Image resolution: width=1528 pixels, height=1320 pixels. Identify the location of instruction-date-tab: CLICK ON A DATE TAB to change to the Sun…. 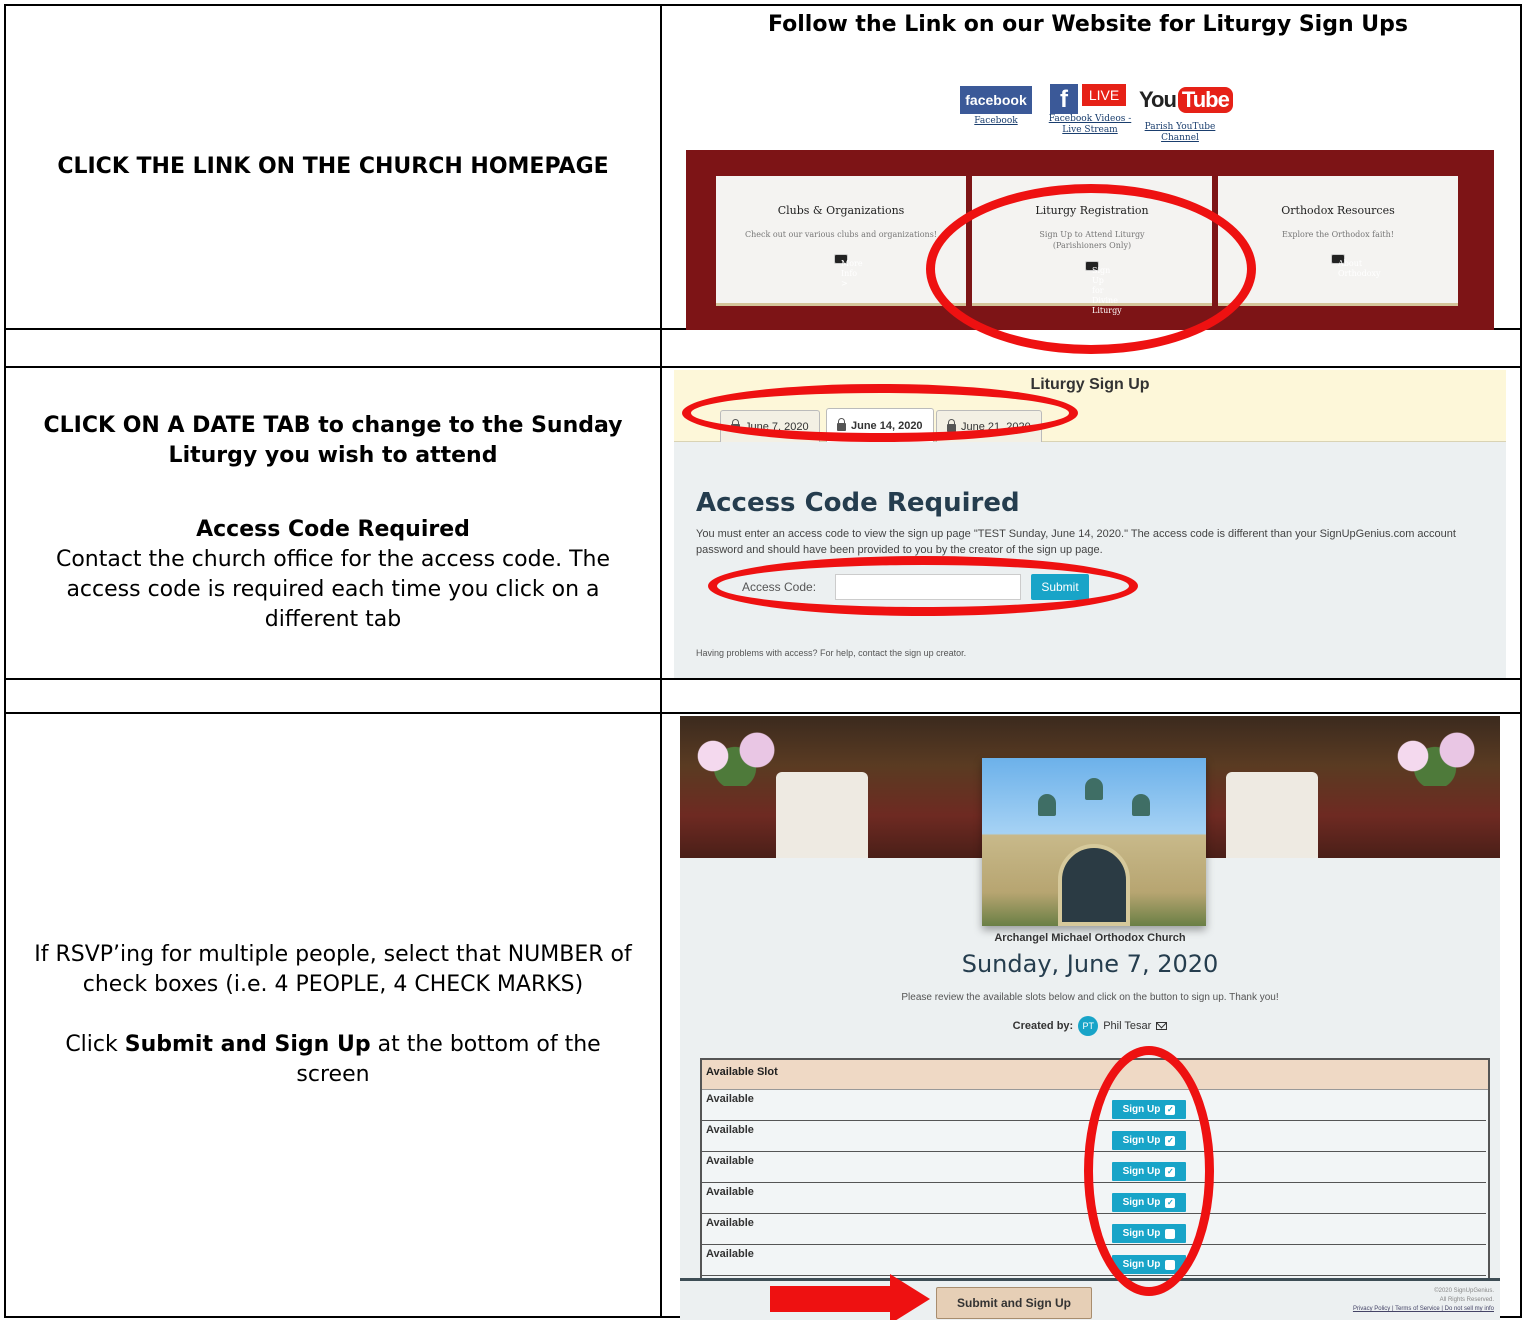
(333, 440).